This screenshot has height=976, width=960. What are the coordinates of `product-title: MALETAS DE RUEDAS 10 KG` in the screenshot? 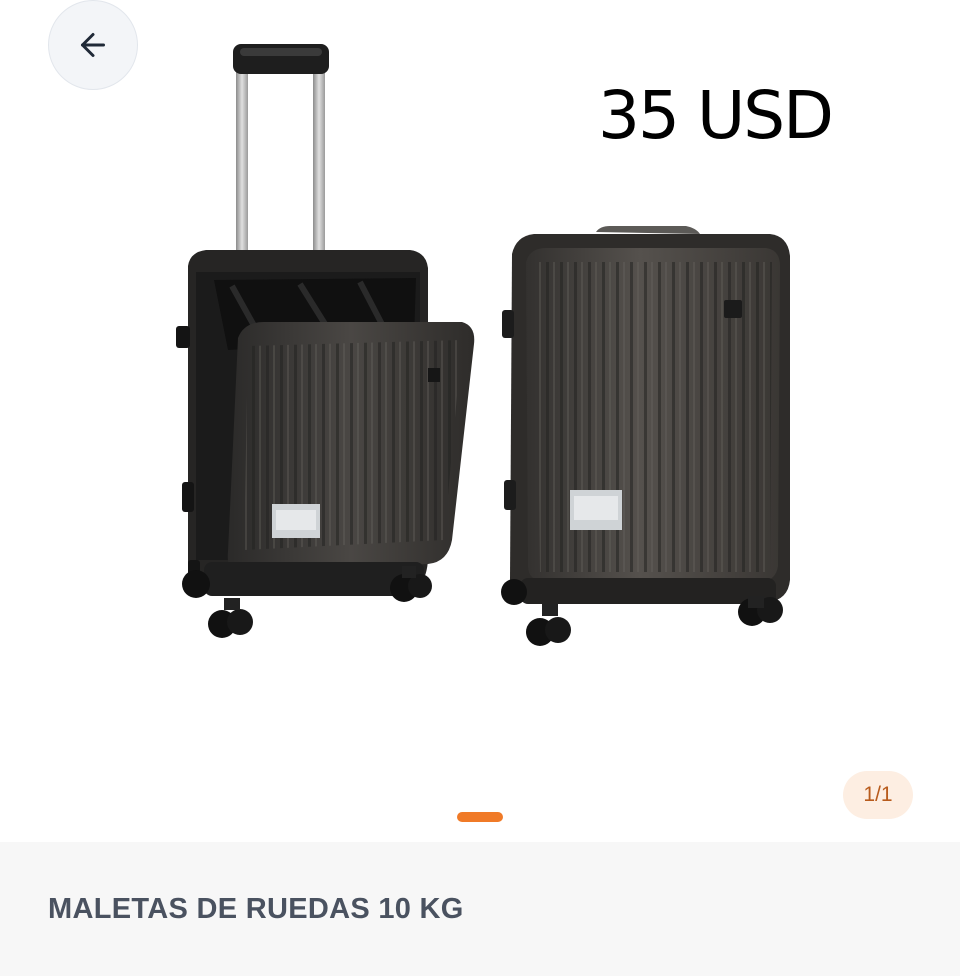 It's located at (256, 909).